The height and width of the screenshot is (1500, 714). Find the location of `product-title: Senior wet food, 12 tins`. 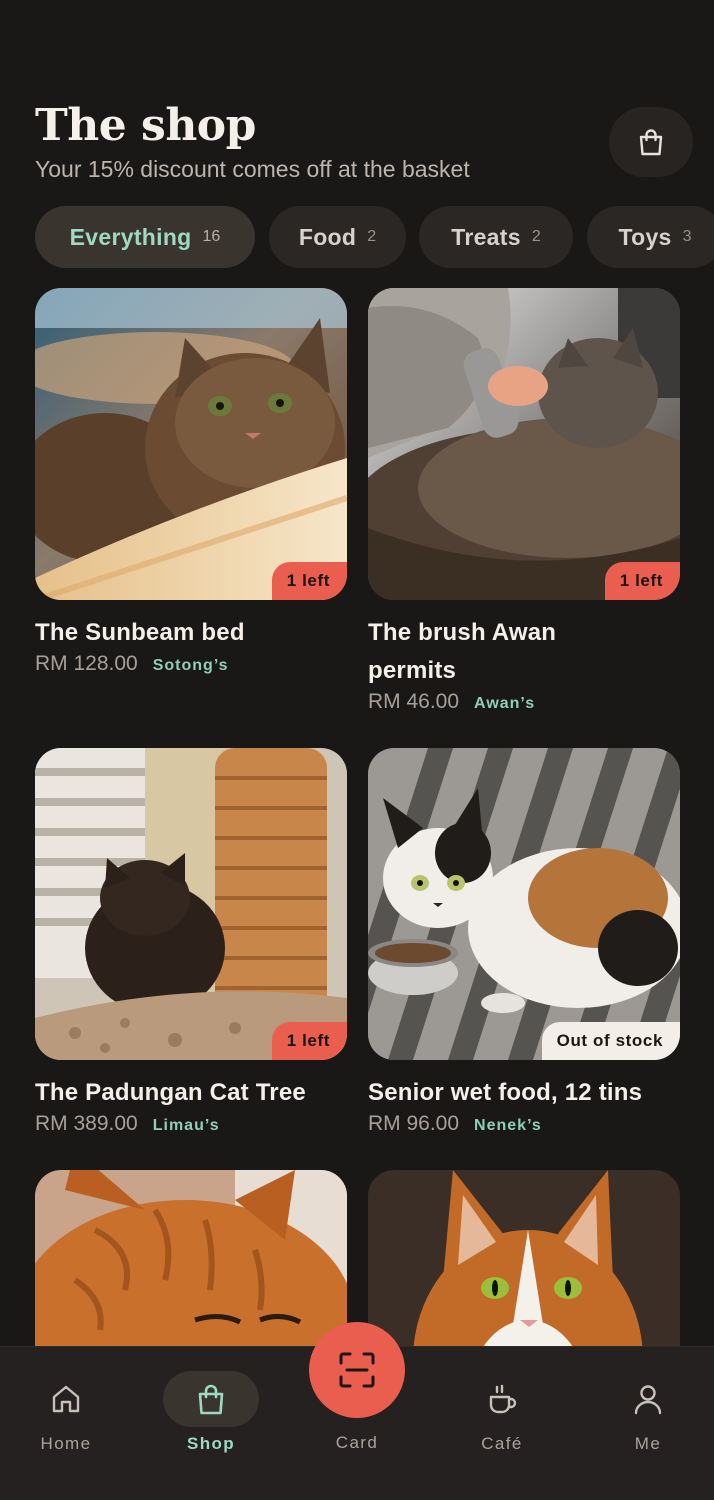

product-title: Senior wet food, 12 tins is located at coordinates (505, 1092).